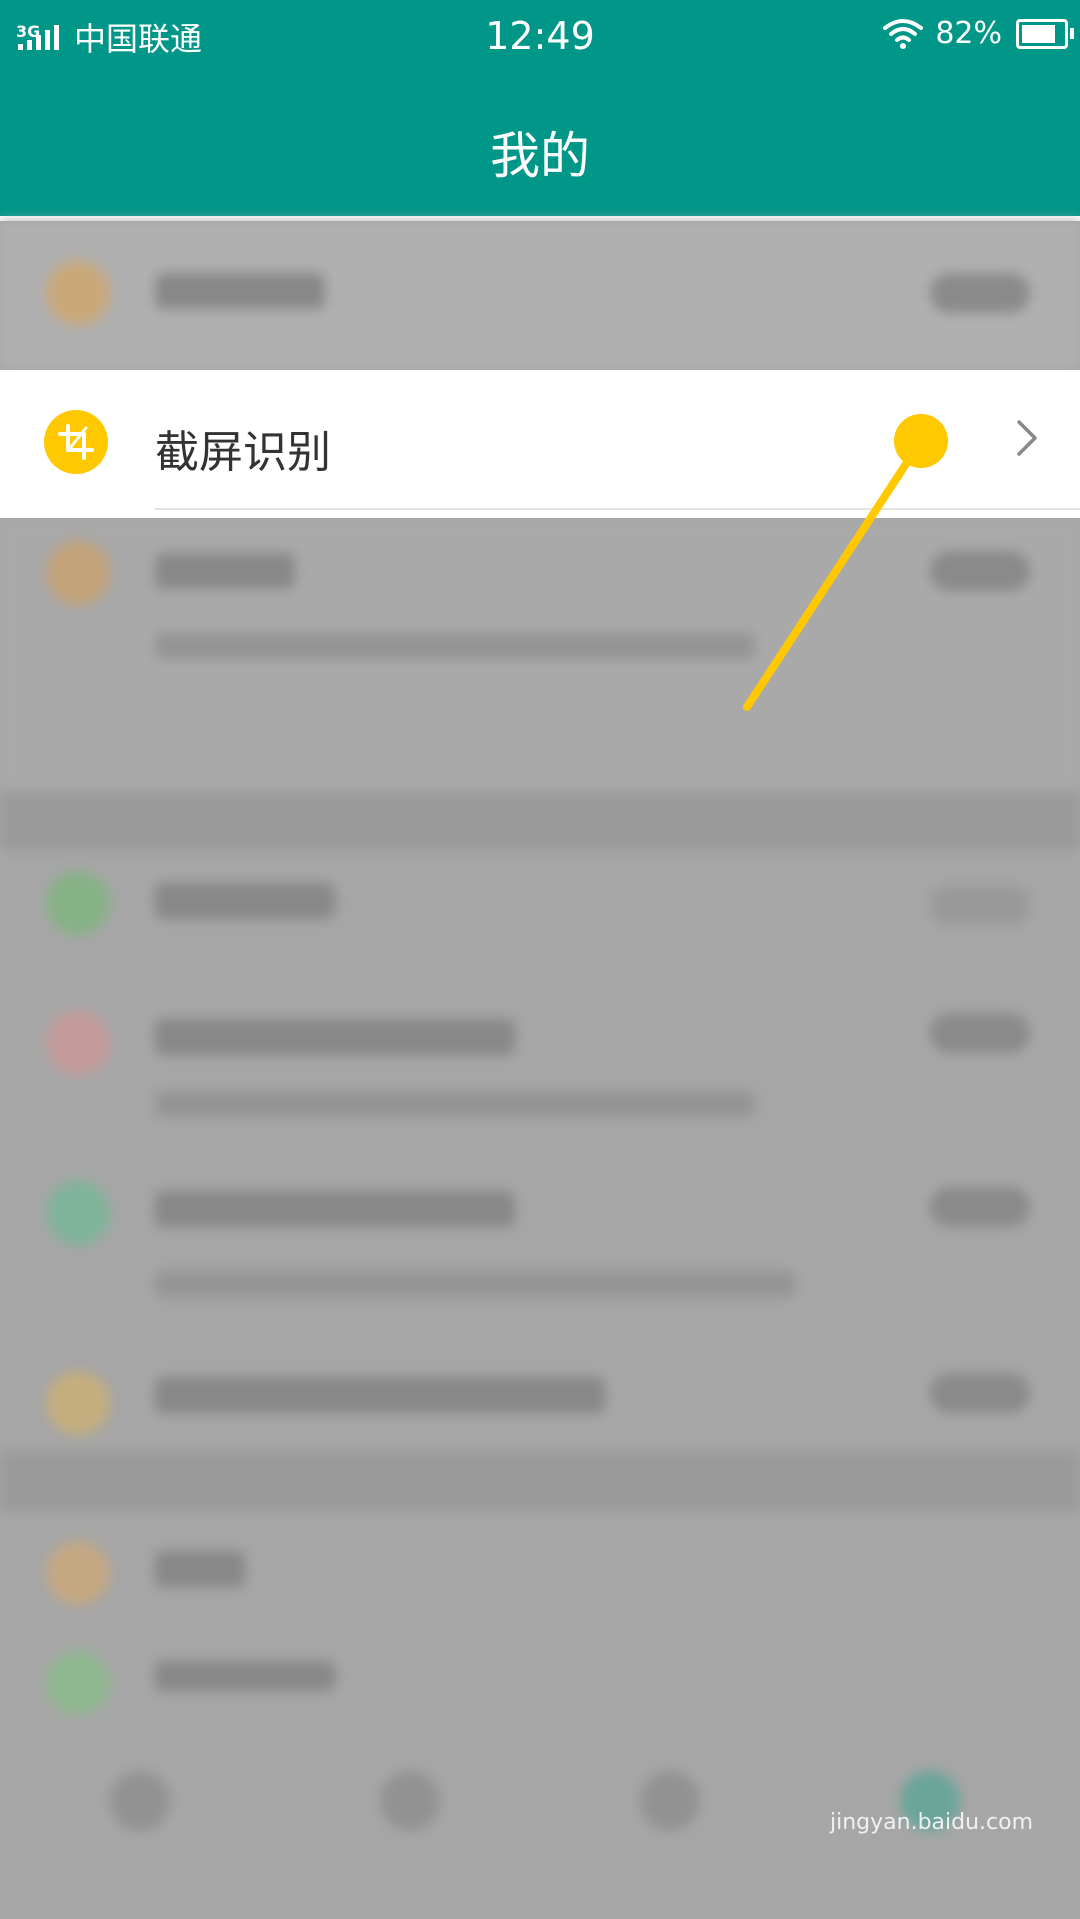 The height and width of the screenshot is (1919, 1080). I want to click on row-divider, so click(617, 509).